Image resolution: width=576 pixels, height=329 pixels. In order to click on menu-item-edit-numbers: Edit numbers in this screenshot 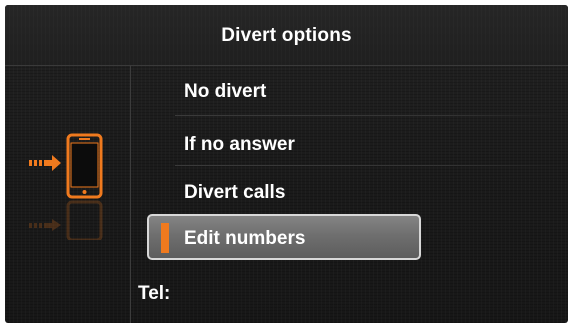, I will do `click(284, 237)`.